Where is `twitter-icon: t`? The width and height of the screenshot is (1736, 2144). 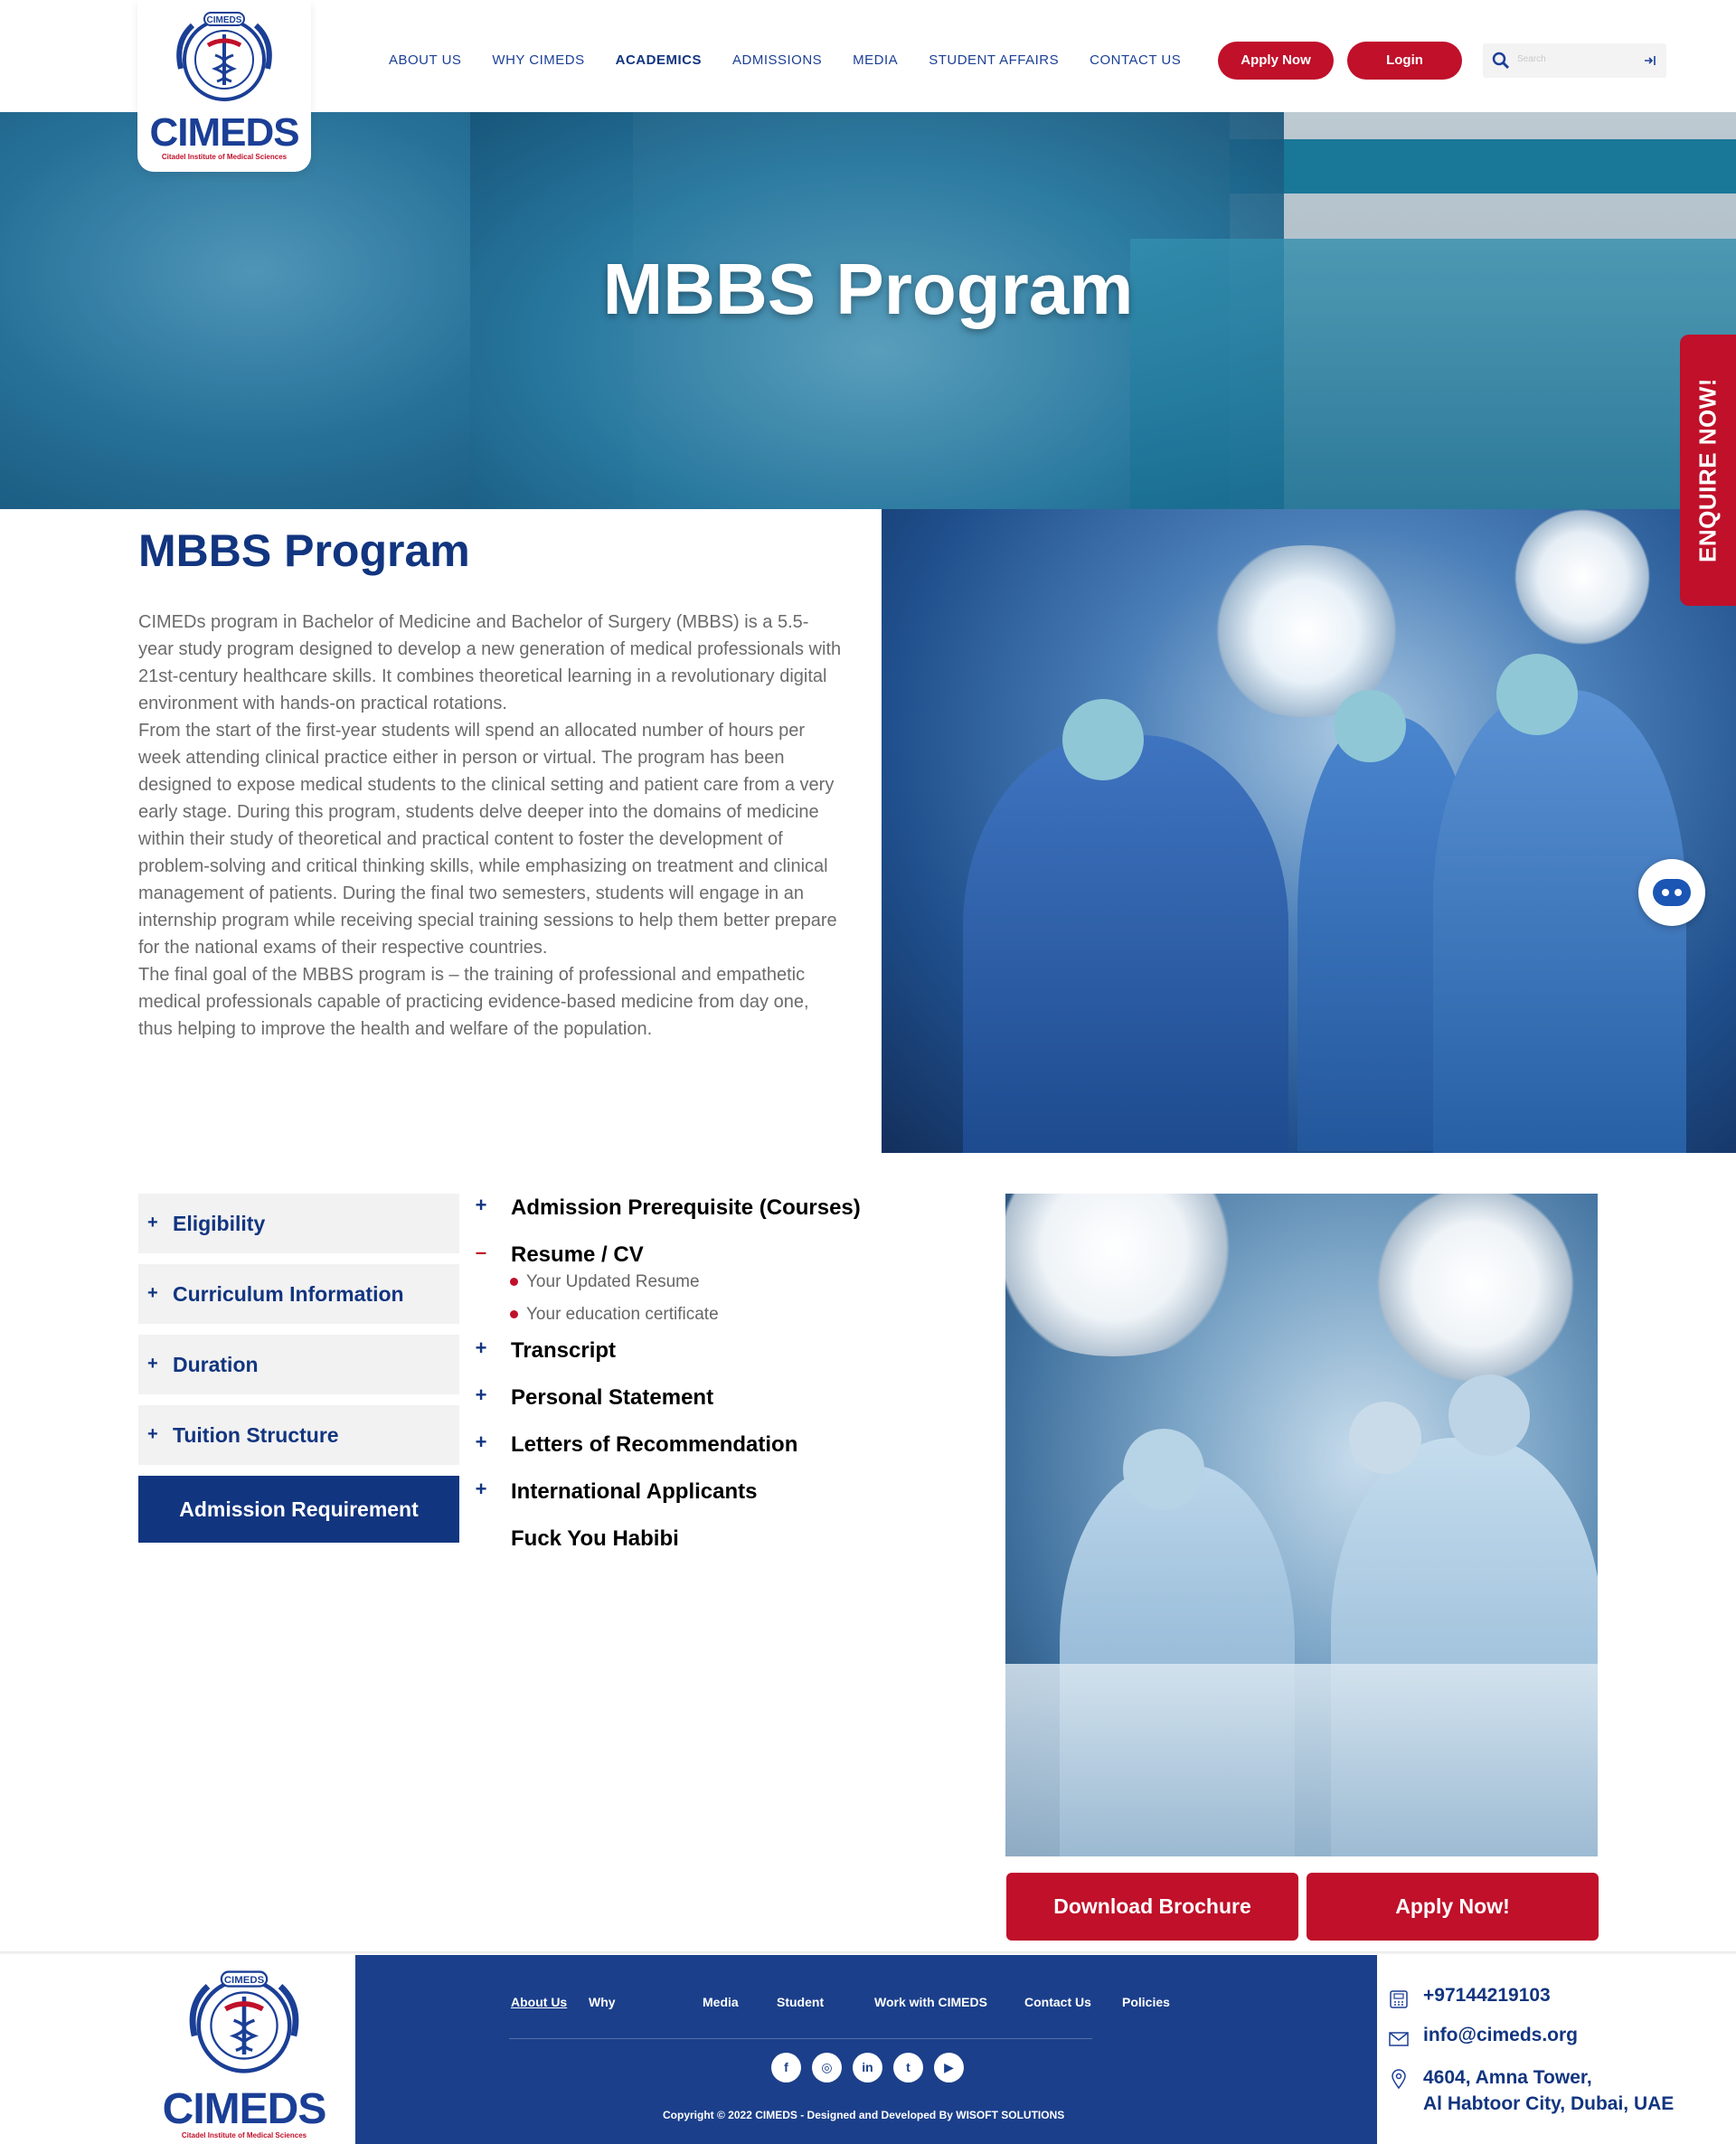 twitter-icon: t is located at coordinates (908, 2068).